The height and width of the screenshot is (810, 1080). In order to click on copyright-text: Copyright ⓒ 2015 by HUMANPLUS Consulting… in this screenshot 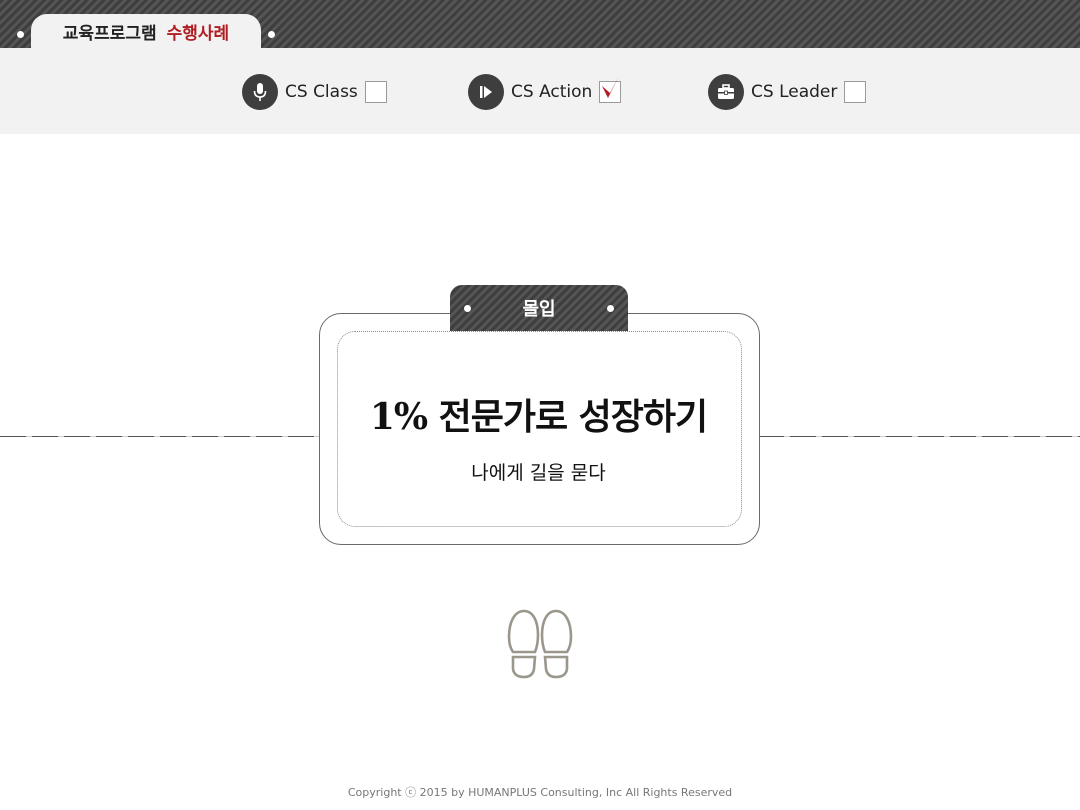, I will do `click(540, 792)`.